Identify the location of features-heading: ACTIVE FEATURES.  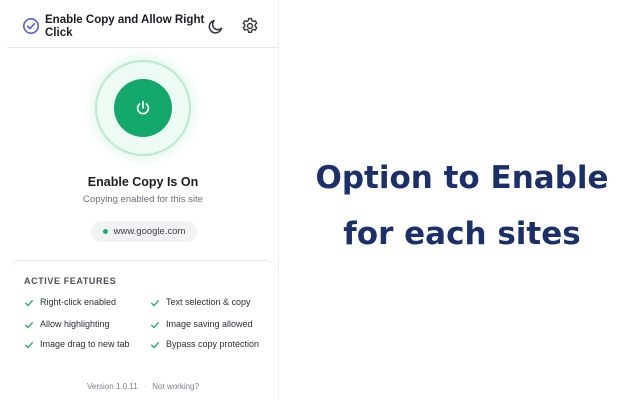
(70, 281).